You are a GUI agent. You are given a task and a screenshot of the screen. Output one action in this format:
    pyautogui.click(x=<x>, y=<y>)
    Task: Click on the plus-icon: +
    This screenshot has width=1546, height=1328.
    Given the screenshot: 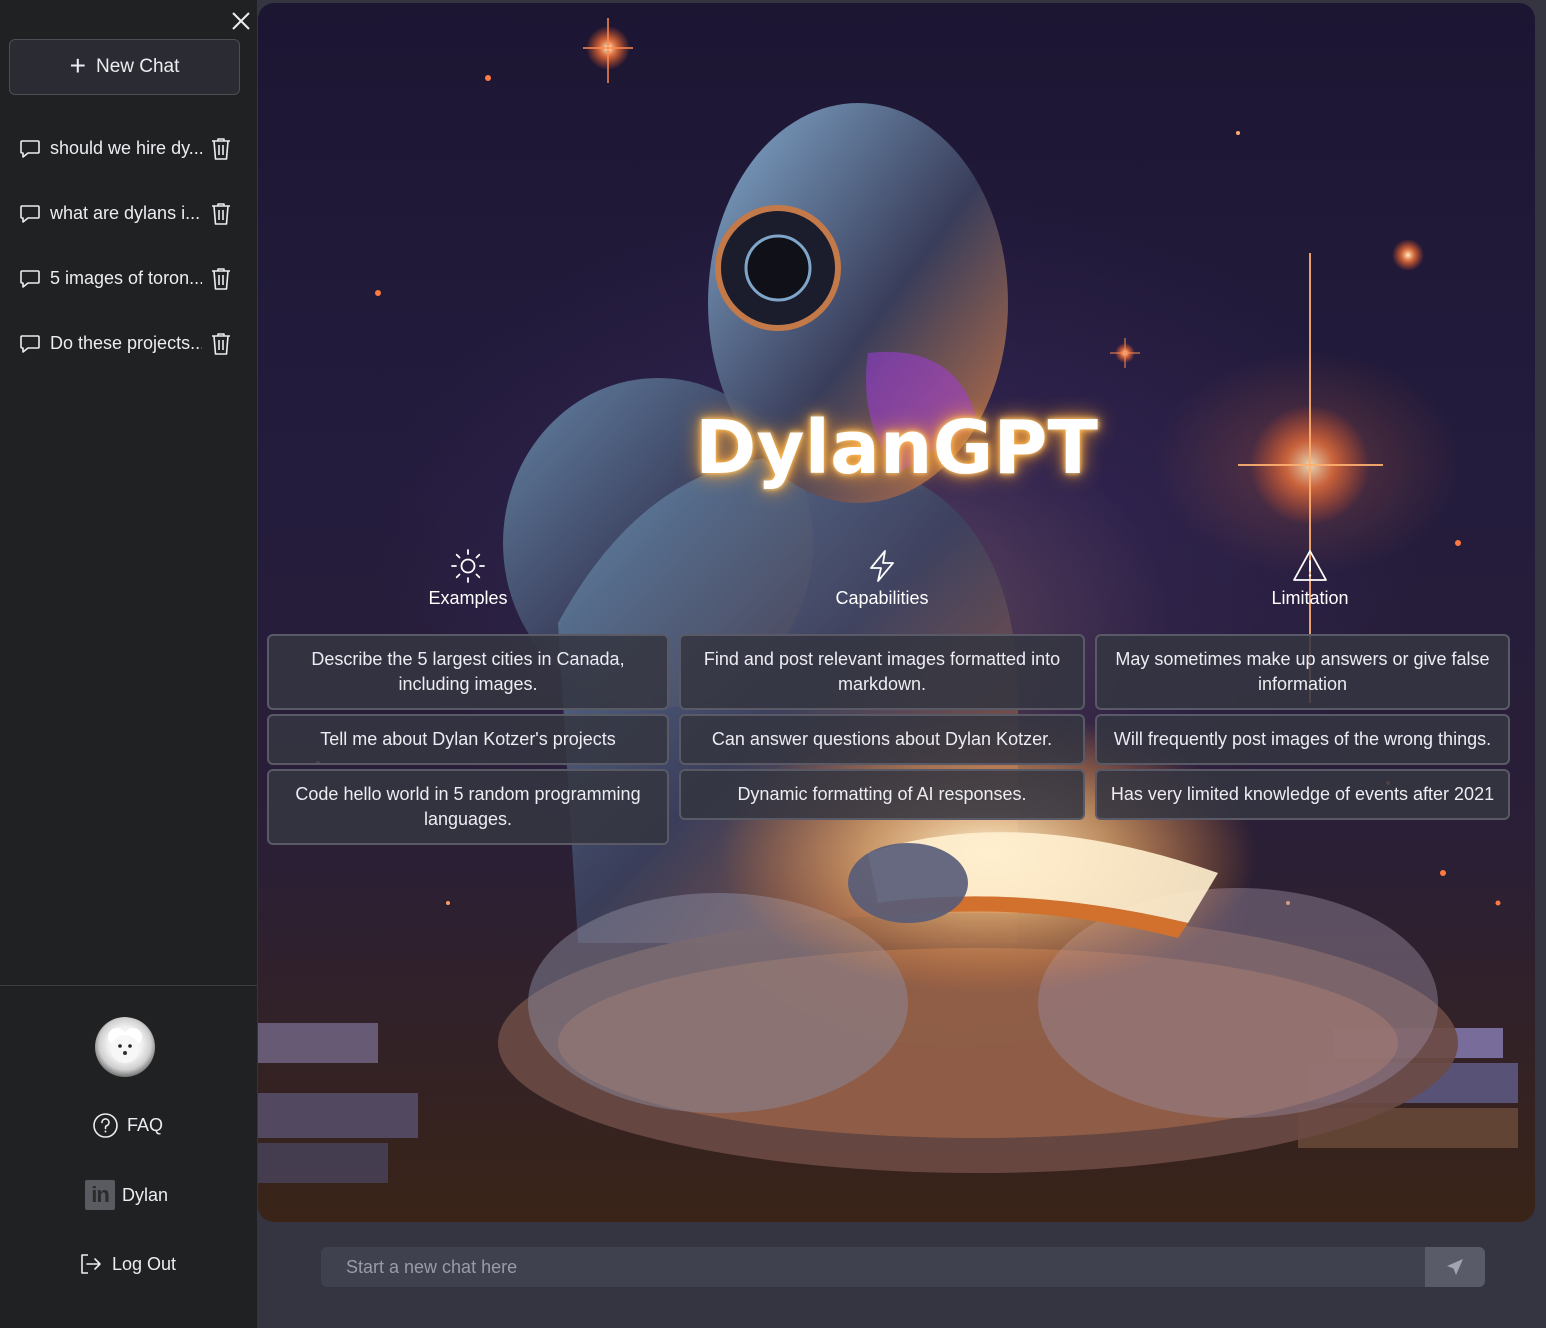 What is the action you would take?
    pyautogui.click(x=77, y=65)
    